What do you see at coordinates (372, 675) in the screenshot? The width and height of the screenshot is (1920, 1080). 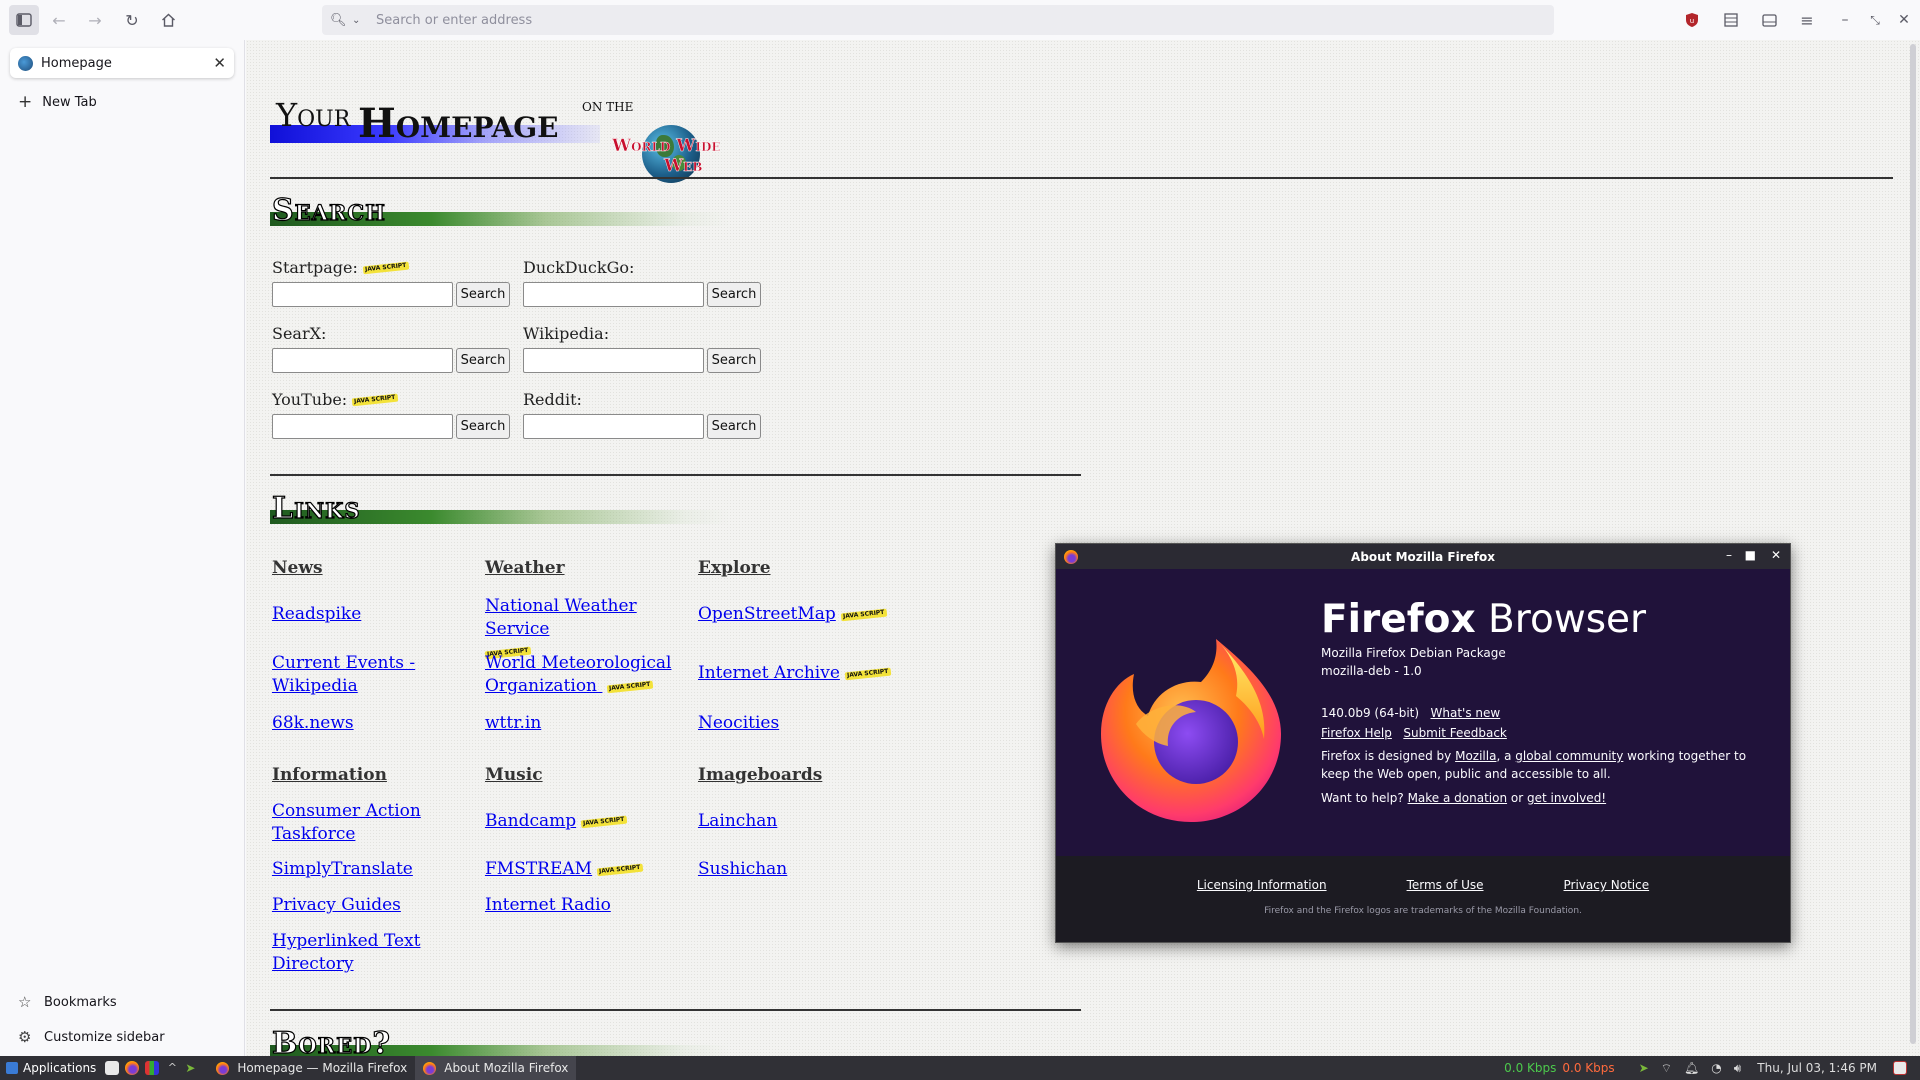 I see `link-current-events: Current Events - Wikipedia` at bounding box center [372, 675].